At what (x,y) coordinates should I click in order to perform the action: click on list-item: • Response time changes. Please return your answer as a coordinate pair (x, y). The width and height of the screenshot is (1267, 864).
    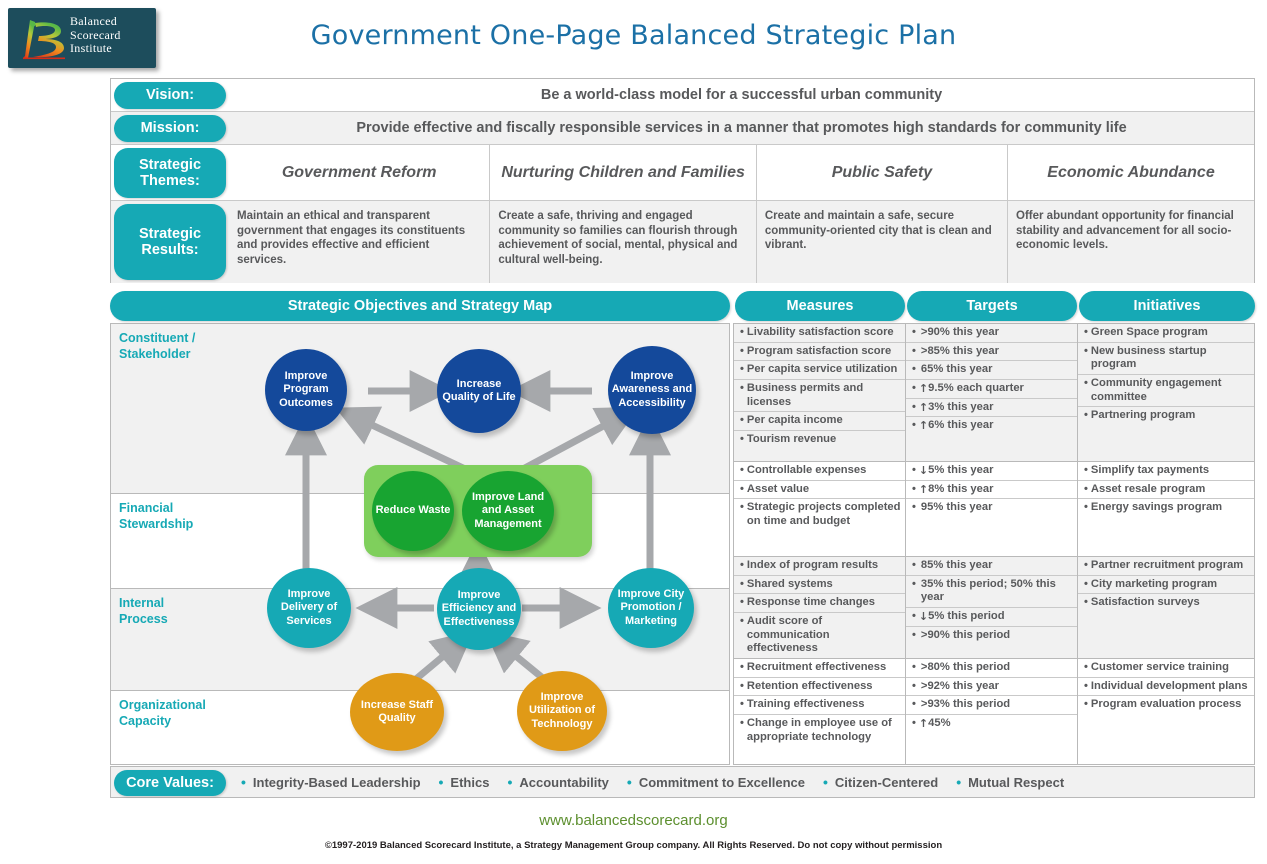
    Looking at the image, I should click on (820, 603).